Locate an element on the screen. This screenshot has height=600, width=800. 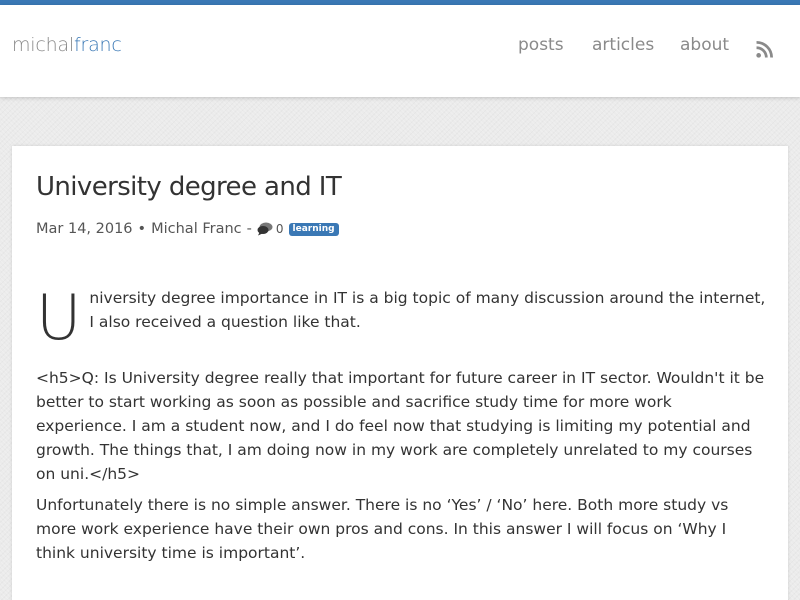
post-title: University degree and IT is located at coordinates (189, 187).